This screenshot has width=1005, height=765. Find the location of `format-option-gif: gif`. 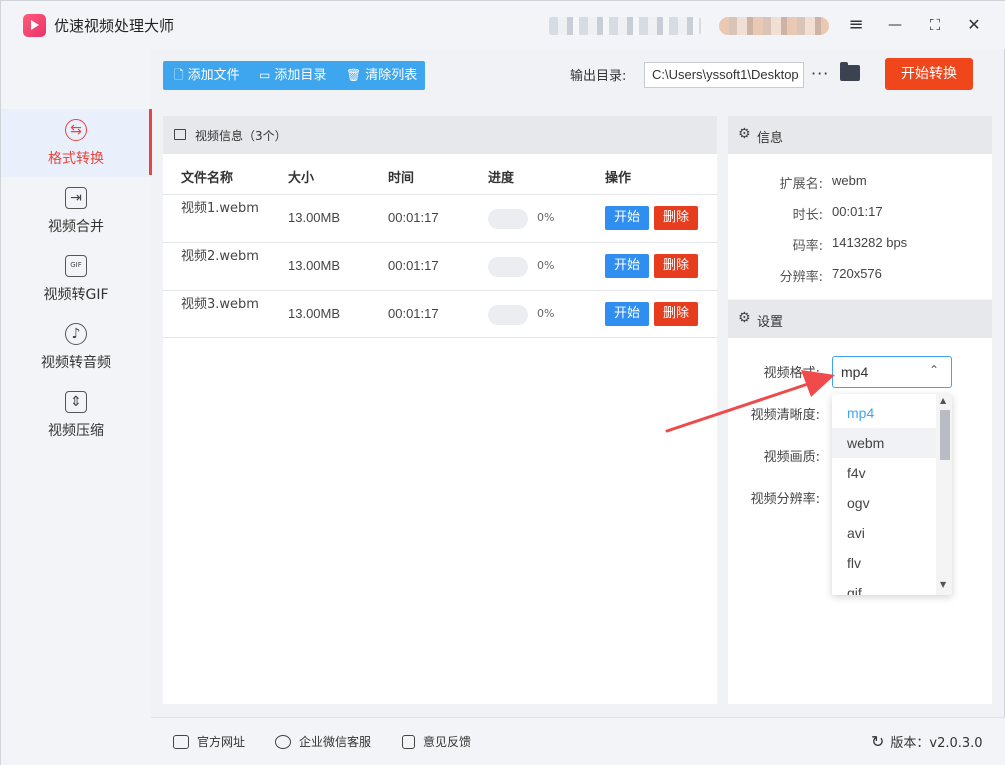

format-option-gif: gif is located at coordinates (884, 586).